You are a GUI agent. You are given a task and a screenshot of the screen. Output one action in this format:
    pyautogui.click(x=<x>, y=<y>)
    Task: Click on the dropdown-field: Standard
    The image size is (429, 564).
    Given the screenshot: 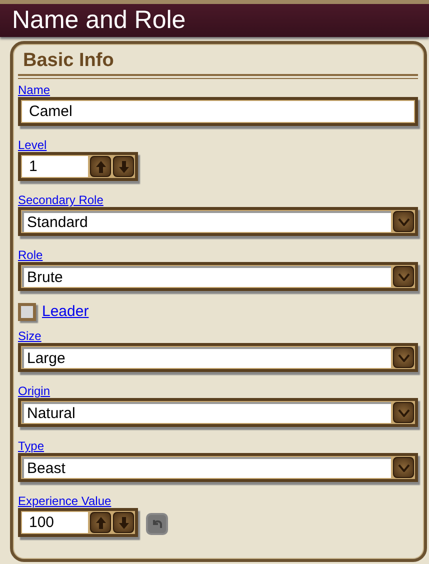 What is the action you would take?
    pyautogui.click(x=206, y=221)
    